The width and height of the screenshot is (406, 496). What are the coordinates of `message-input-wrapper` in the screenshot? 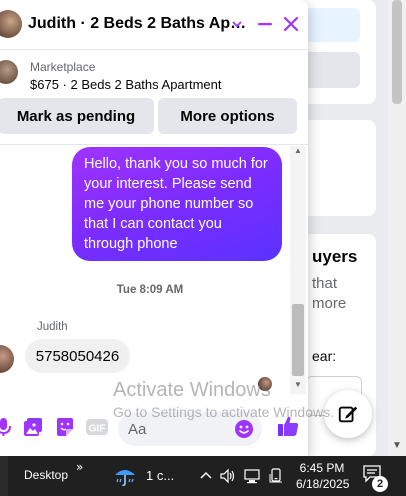 It's located at (190, 429).